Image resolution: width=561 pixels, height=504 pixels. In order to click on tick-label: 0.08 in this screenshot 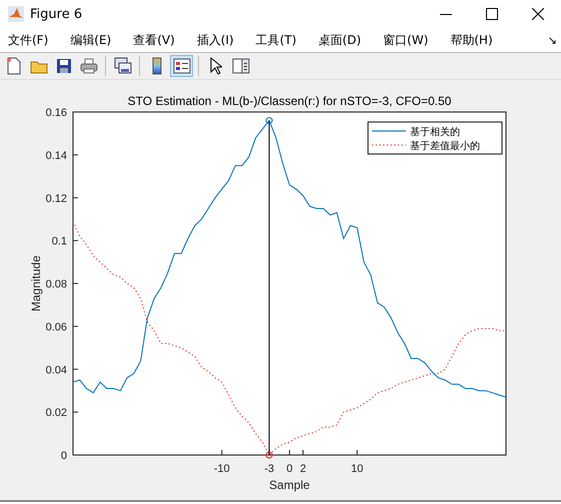, I will do `click(56, 284)`.